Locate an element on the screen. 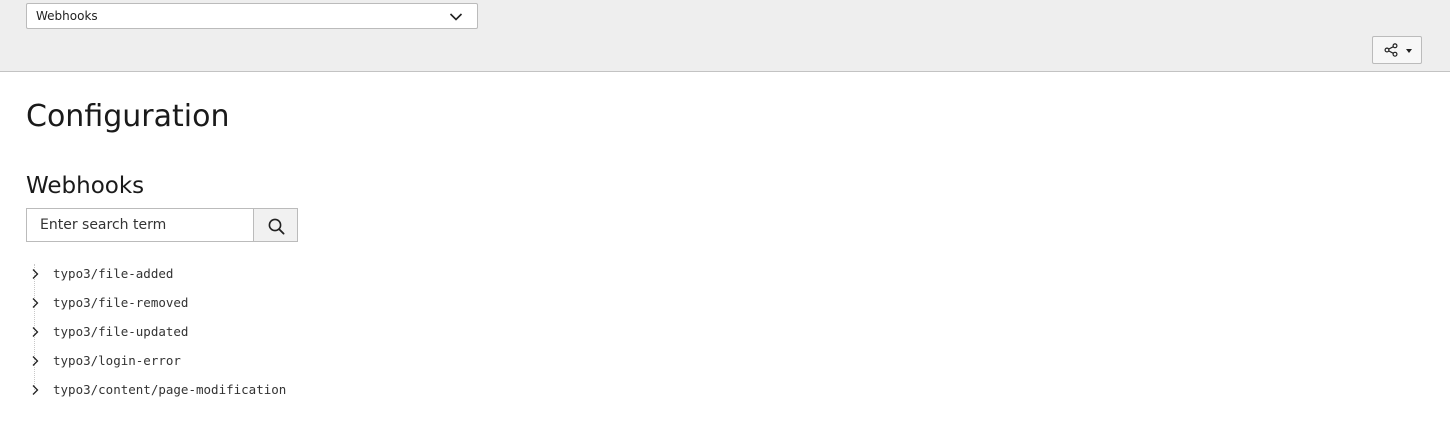 The width and height of the screenshot is (1450, 425). tree-item: typo3/file-removed is located at coordinates (326, 303).